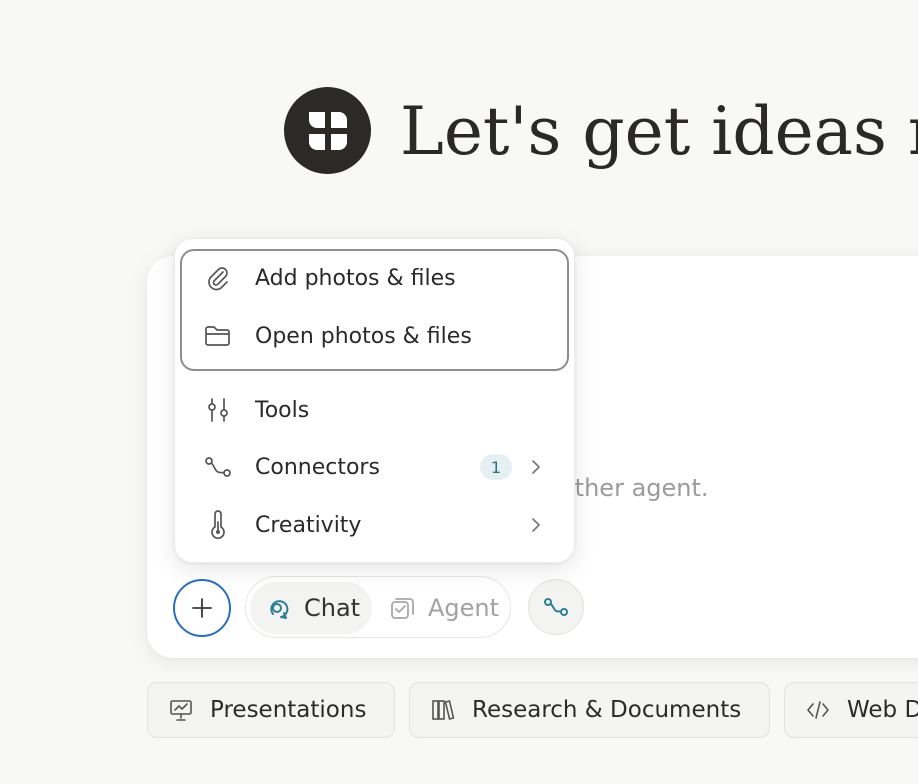 The height and width of the screenshot is (784, 918). I want to click on chip-label: Research & Documents, so click(607, 710).